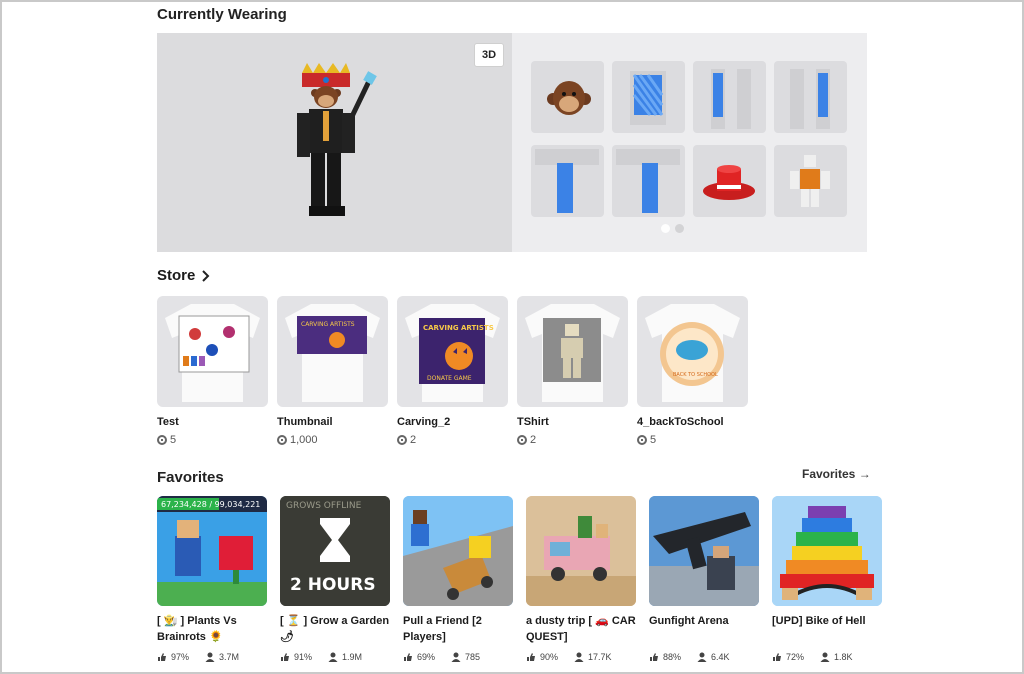  Describe the element at coordinates (695, 375) in the screenshot. I see `shirt-print-text: BACK TO SCHOOL` at that location.